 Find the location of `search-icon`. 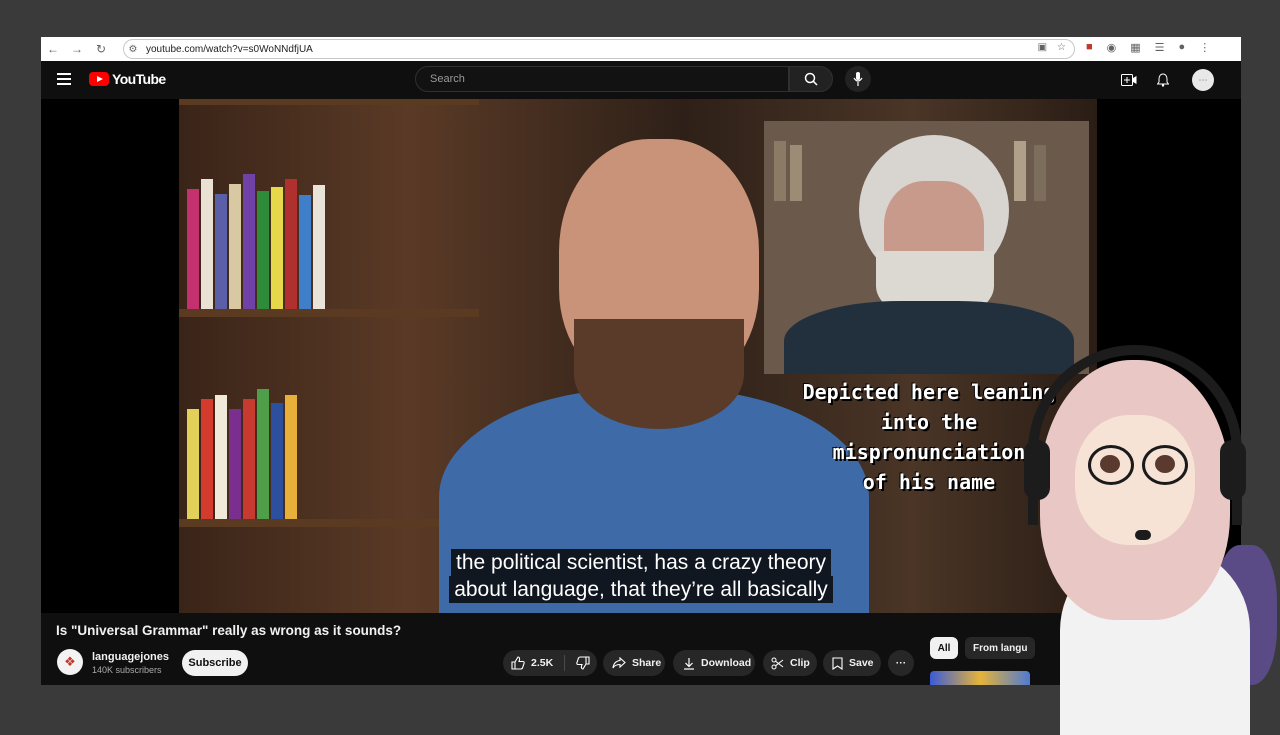

search-icon is located at coordinates (811, 79).